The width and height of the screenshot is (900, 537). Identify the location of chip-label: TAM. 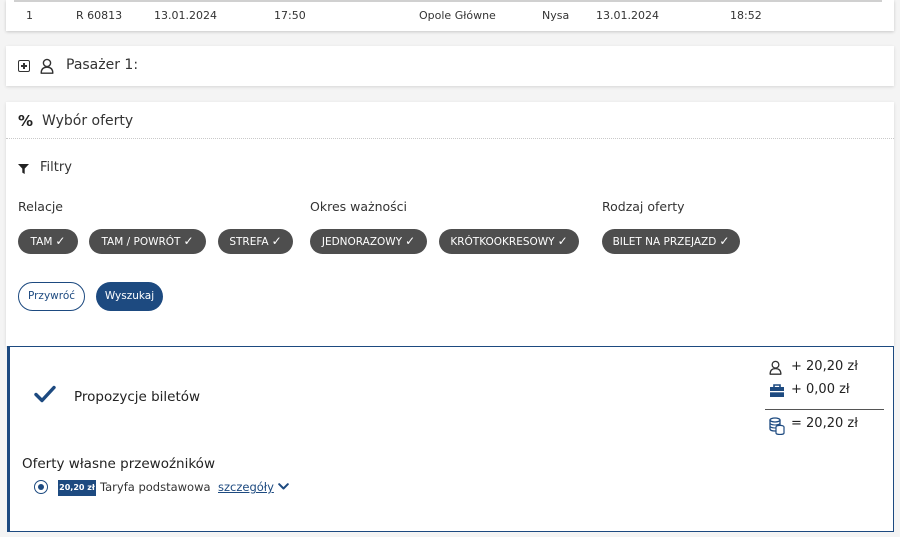
(41, 242).